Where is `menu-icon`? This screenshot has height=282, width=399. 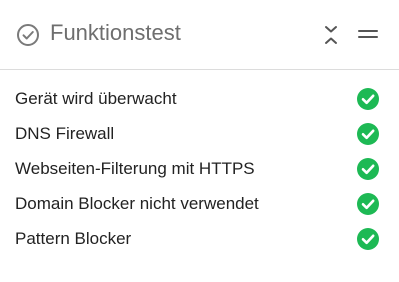 menu-icon is located at coordinates (368, 34).